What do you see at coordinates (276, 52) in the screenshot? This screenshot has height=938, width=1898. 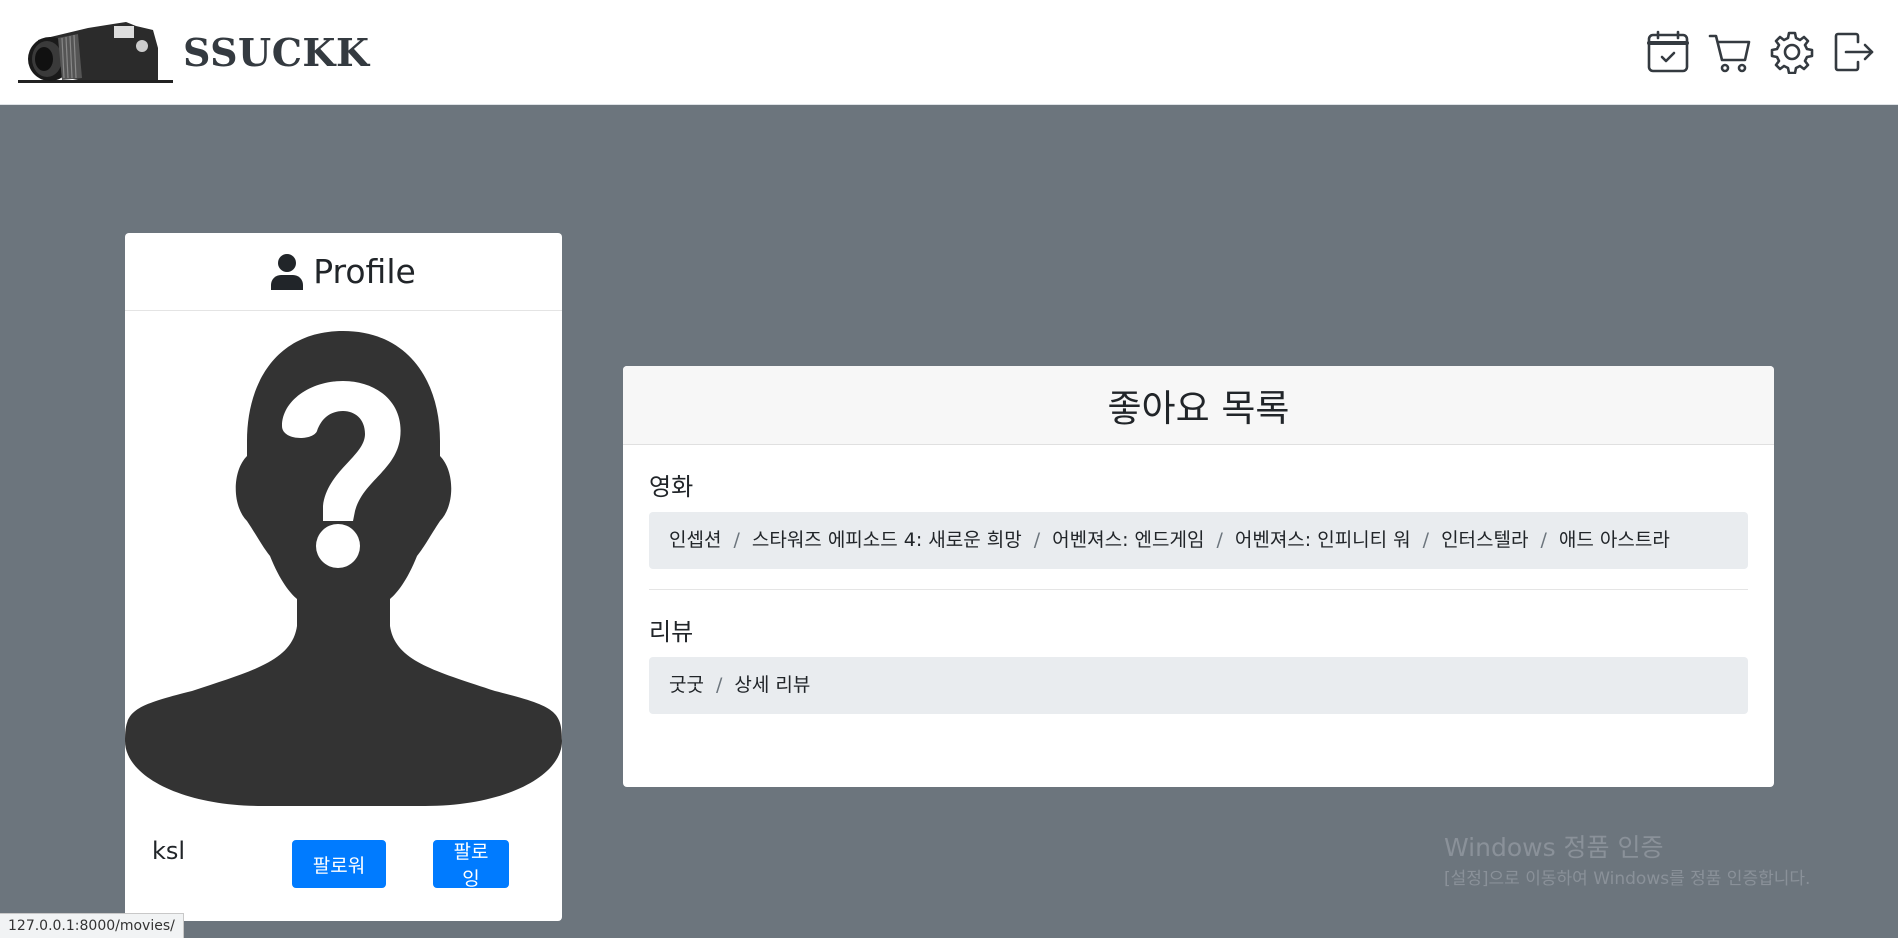 I see `brand-name: SSUCKK` at bounding box center [276, 52].